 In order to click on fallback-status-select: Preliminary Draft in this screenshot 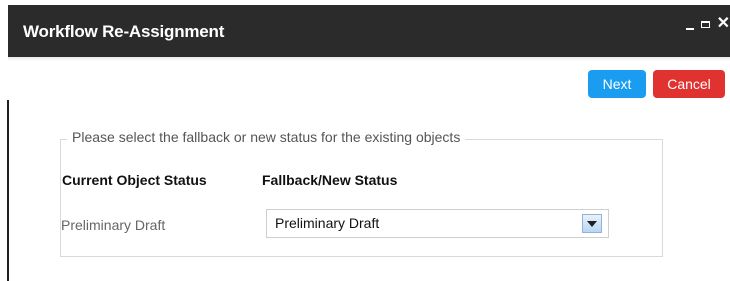, I will do `click(437, 223)`.